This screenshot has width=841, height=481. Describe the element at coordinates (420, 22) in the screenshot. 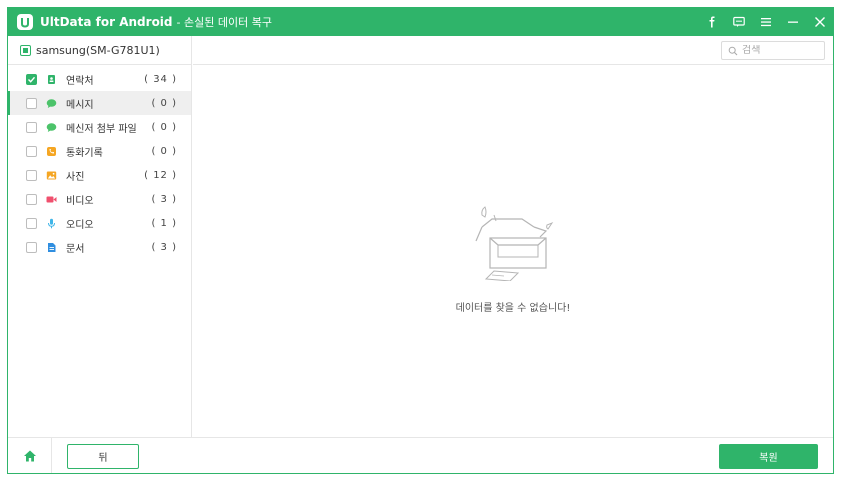

I see `title-bar: UltData for Android - 손실된 데이터 복구` at that location.